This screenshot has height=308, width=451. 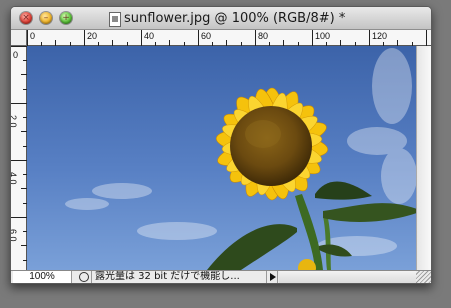 I want to click on document-proxy-icon, so click(x=115, y=19).